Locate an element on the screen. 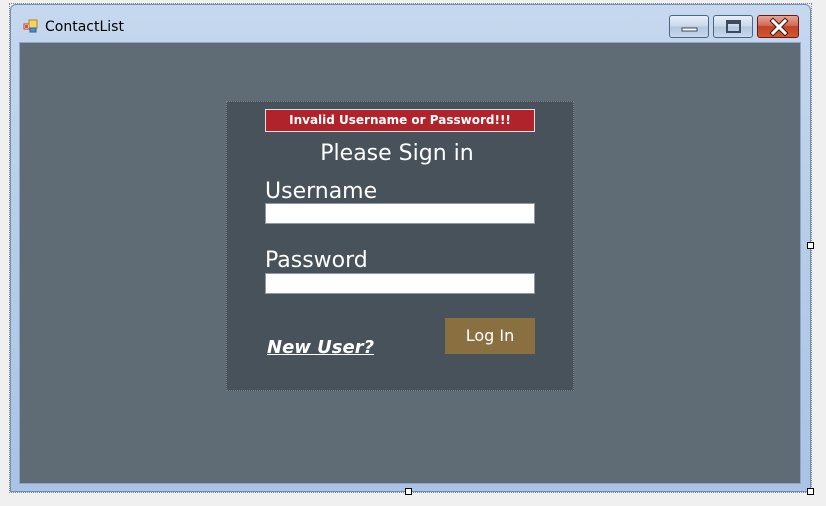  maximize-icon is located at coordinates (733, 26).